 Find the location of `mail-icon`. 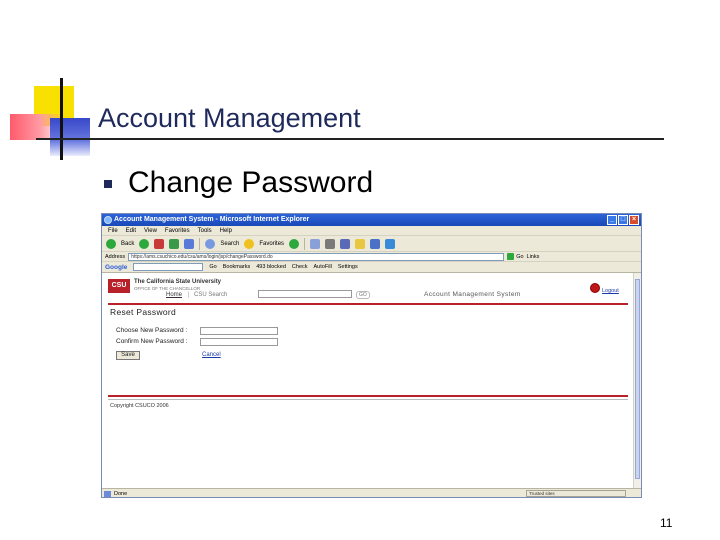

mail-icon is located at coordinates (315, 243).